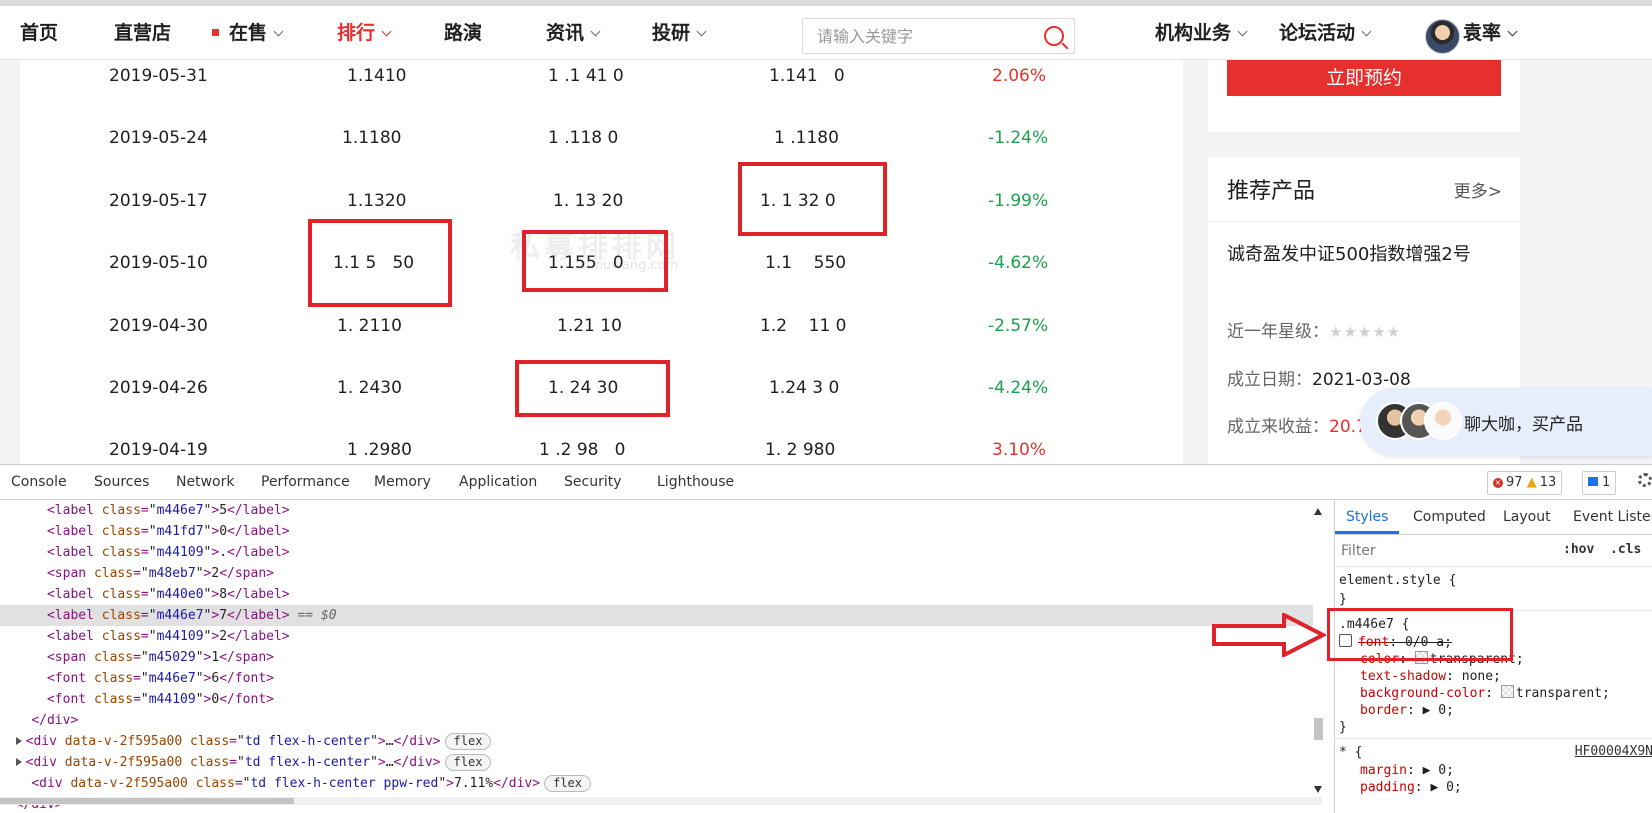  I want to click on chevron-down-icon, so click(1242, 31).